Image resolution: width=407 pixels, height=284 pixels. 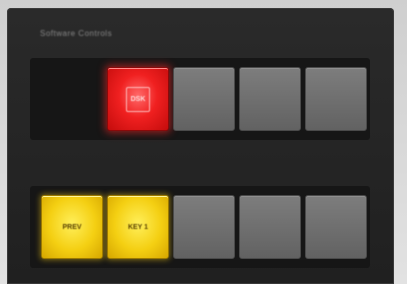 What do you see at coordinates (76, 33) in the screenshot?
I see `panel-title: Software Controls` at bounding box center [76, 33].